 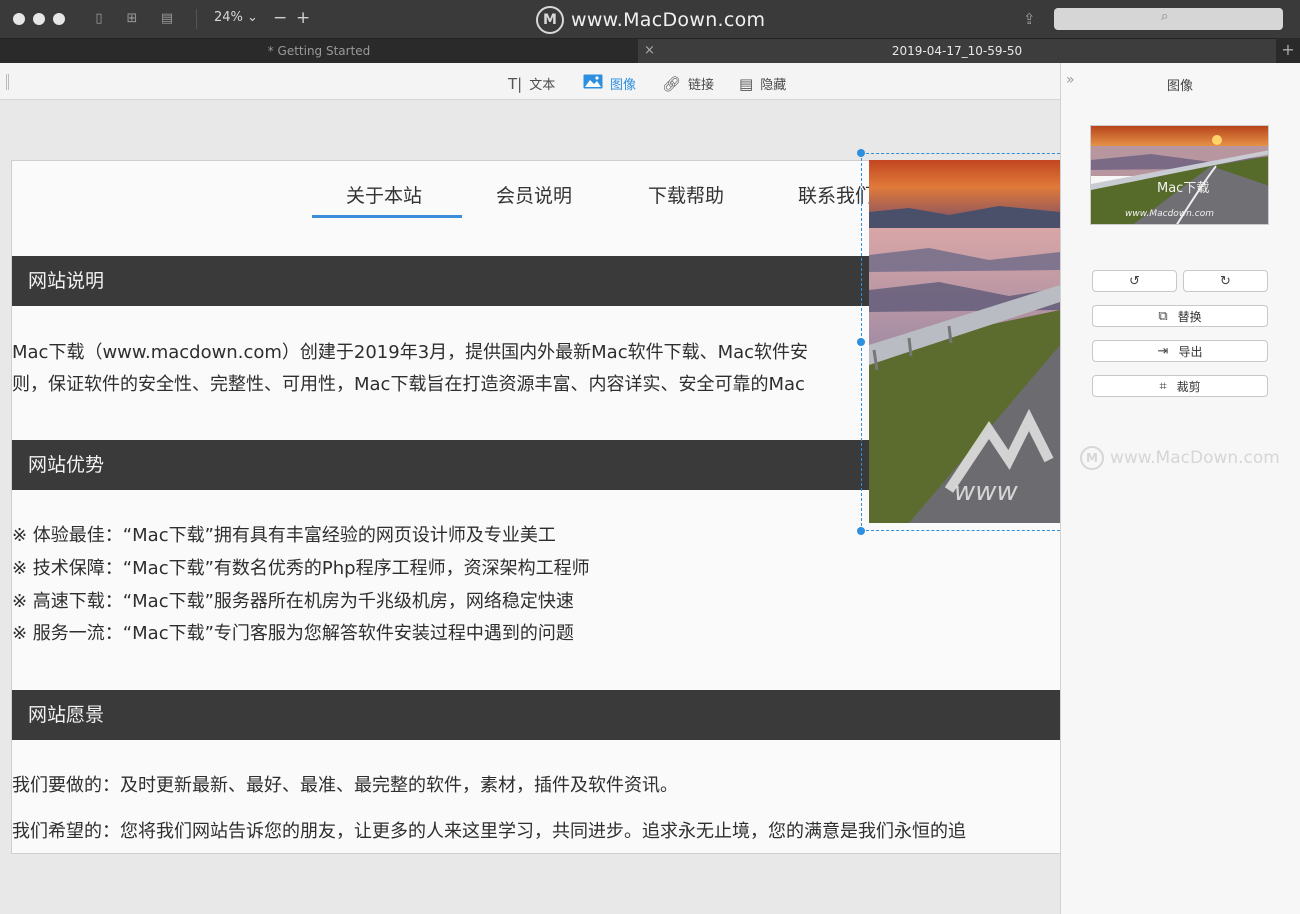 I want to click on drag-handle, so click(x=7, y=82).